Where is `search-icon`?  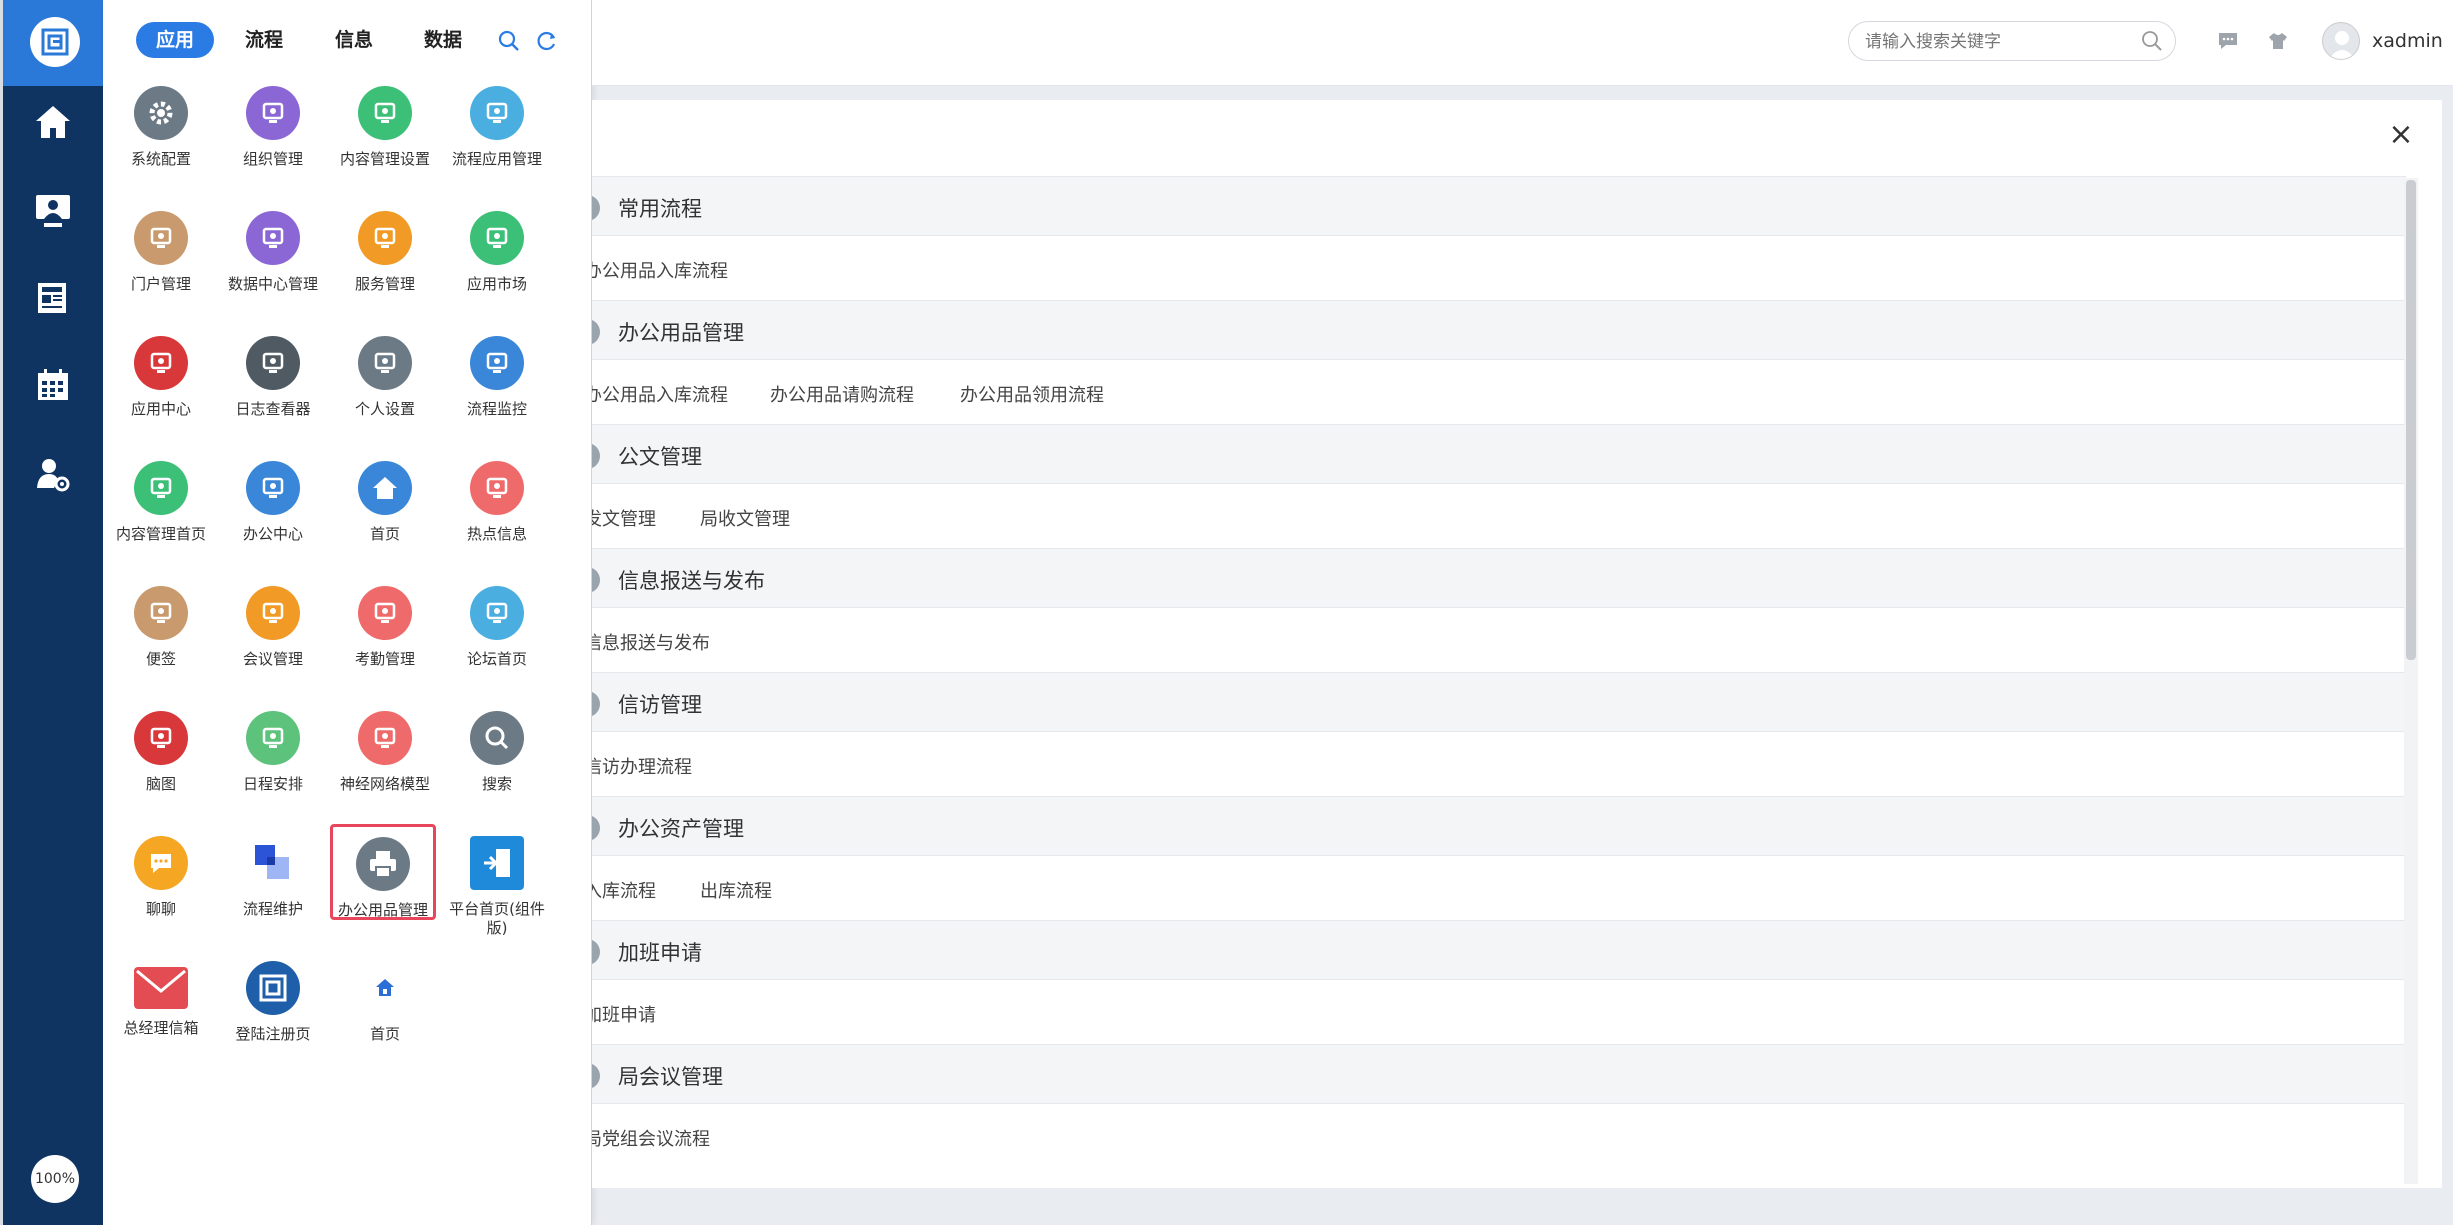 search-icon is located at coordinates (2152, 41).